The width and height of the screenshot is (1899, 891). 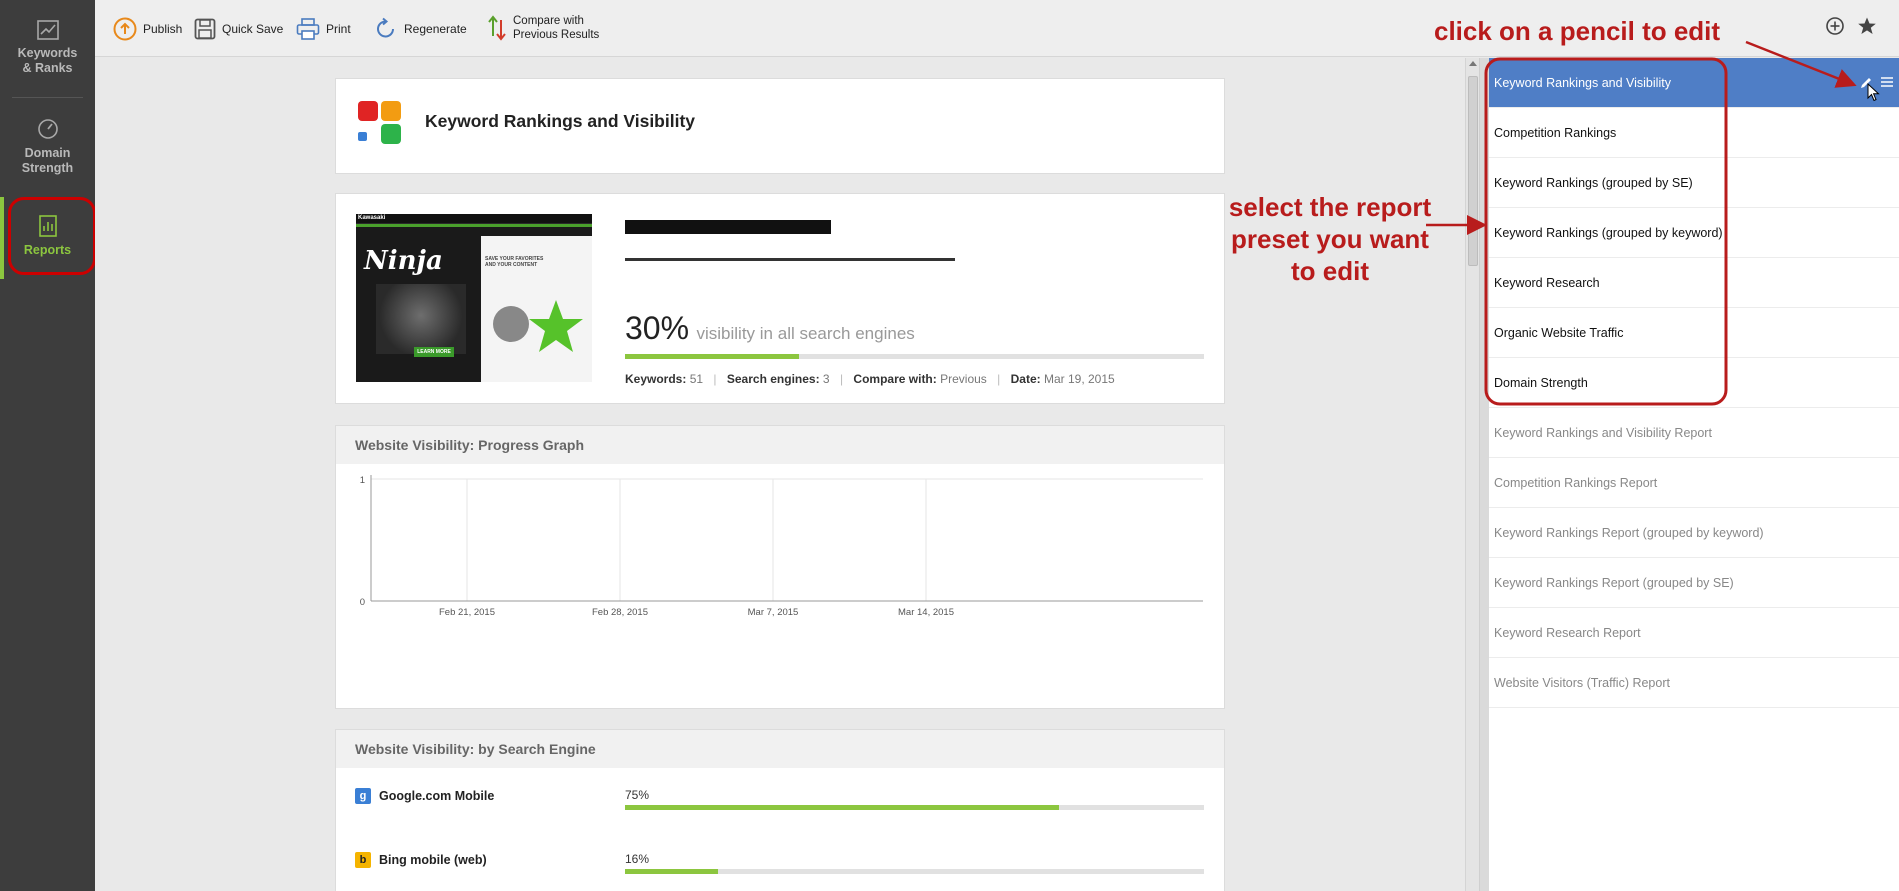 What do you see at coordinates (1330, 271) in the screenshot?
I see `annotation-select-line-3: to edit` at bounding box center [1330, 271].